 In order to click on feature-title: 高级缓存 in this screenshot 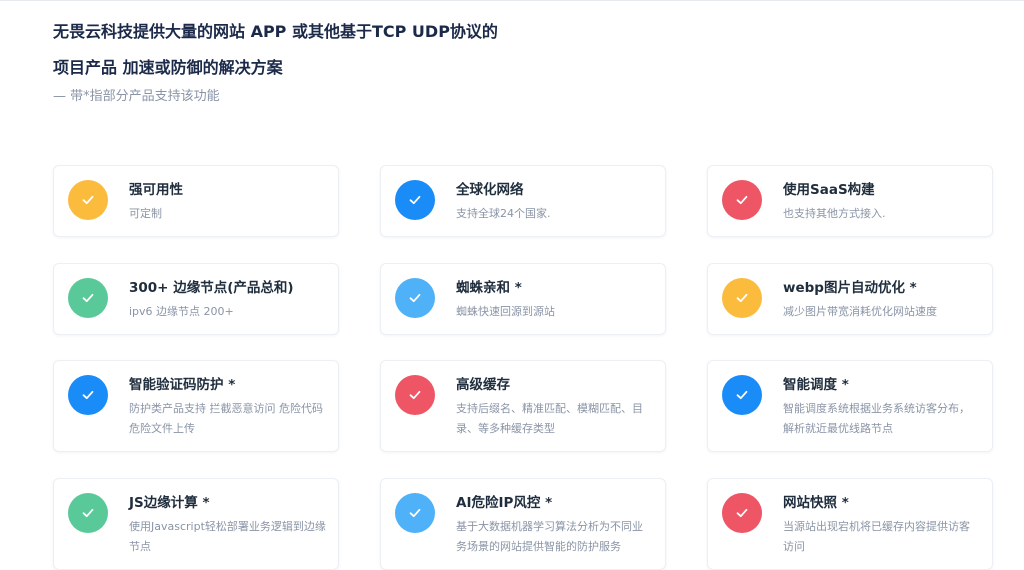, I will do `click(483, 385)`.